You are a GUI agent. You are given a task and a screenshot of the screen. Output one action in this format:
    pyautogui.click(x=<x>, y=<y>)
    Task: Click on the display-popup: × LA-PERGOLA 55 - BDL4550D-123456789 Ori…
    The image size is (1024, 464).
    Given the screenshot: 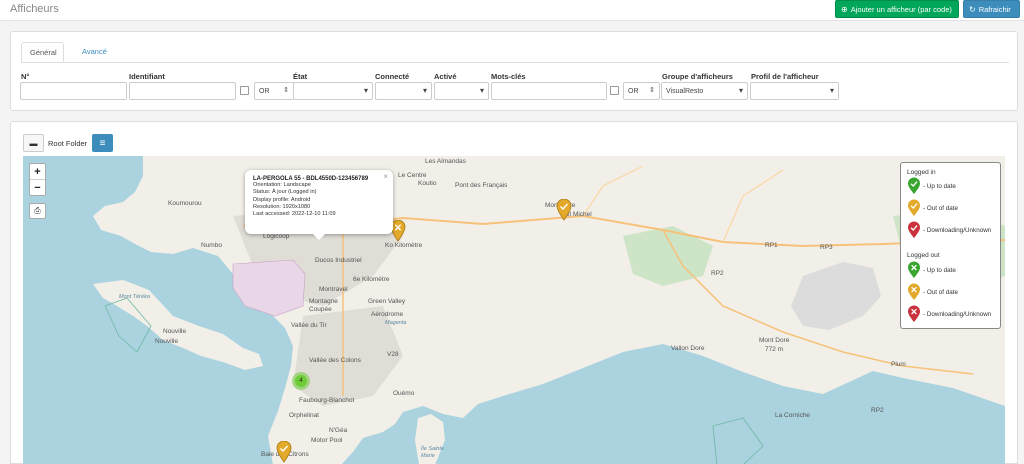 What is the action you would take?
    pyautogui.click(x=319, y=205)
    